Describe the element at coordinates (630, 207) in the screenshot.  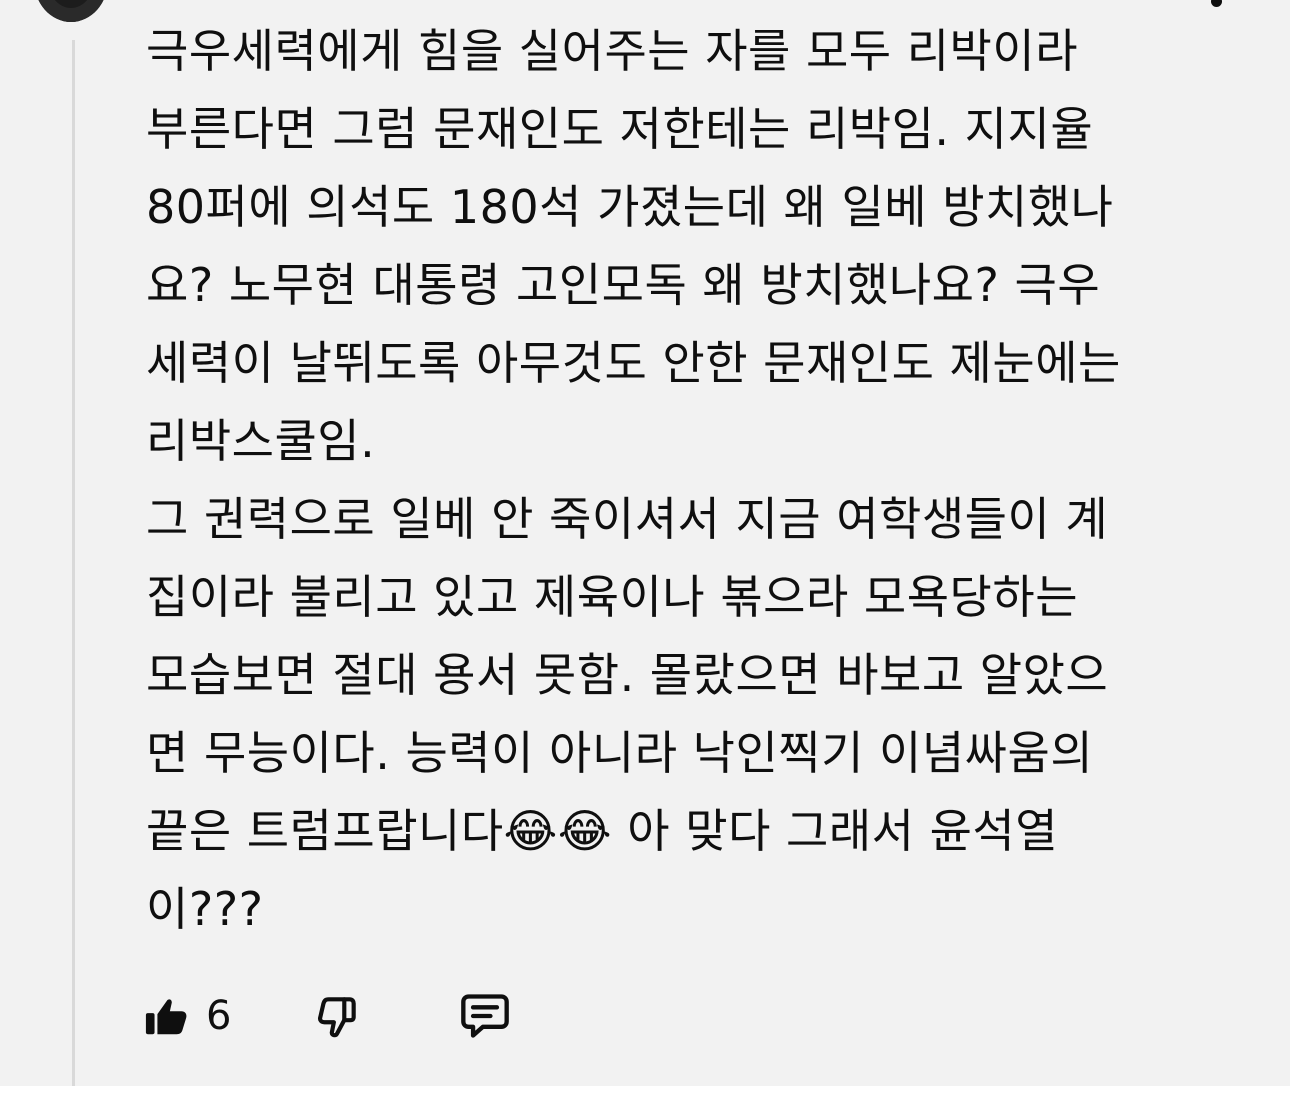
I see `comment-line: 80퍼에 의석도 180석 가졌는데 왜 일베 방치했나` at that location.